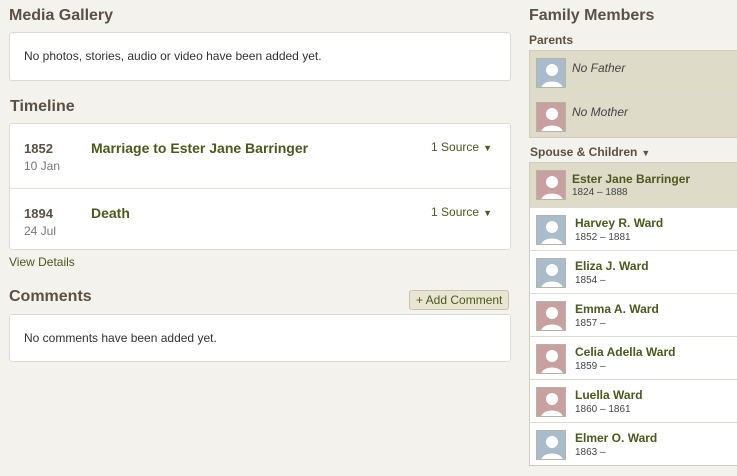  I want to click on spouse-children-label: Spouse & Children, so click(584, 152).